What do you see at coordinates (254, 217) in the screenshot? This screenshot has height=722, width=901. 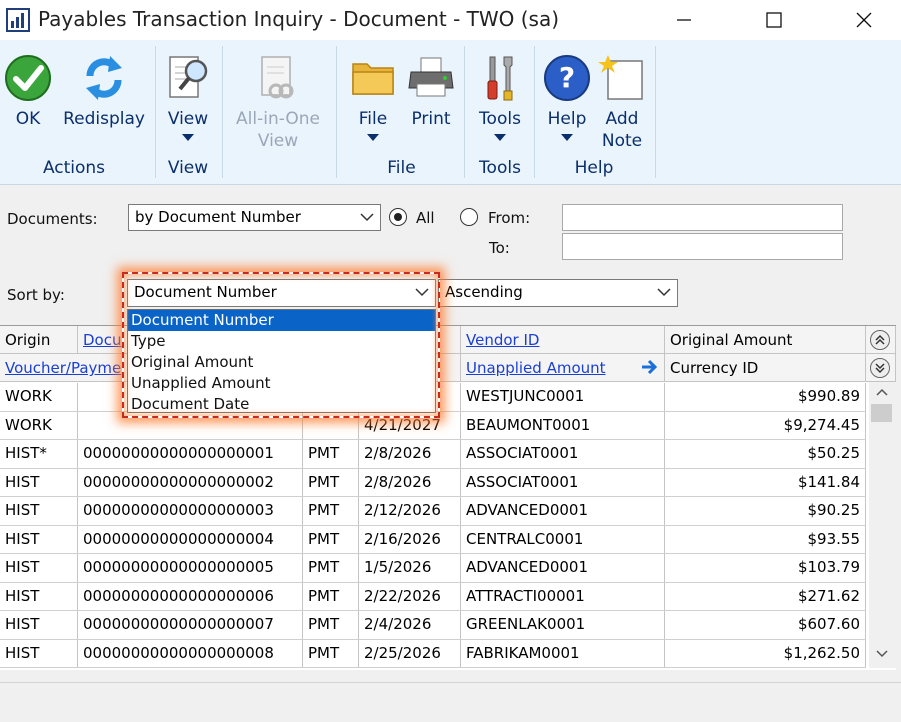 I see `documents-combo: by Document Number` at bounding box center [254, 217].